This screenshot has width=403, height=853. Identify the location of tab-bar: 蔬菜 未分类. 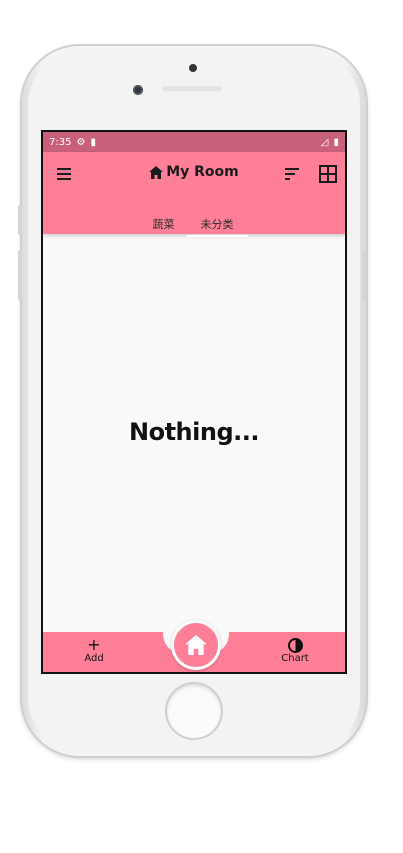
(194, 226).